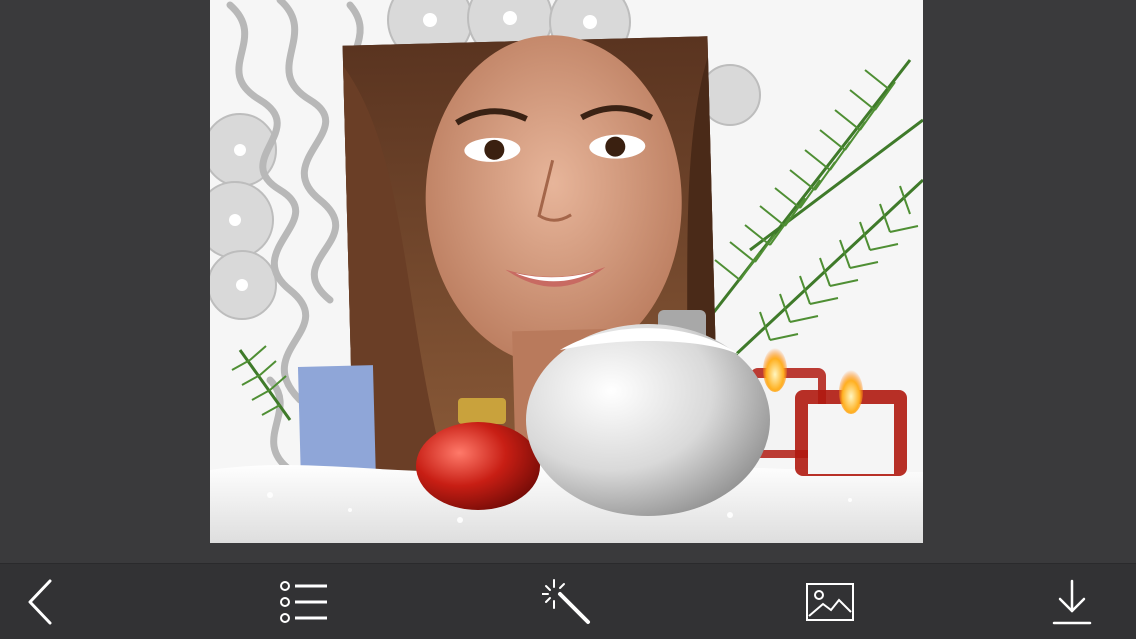 The height and width of the screenshot is (639, 1136). I want to click on bottom-toolbar, so click(568, 601).